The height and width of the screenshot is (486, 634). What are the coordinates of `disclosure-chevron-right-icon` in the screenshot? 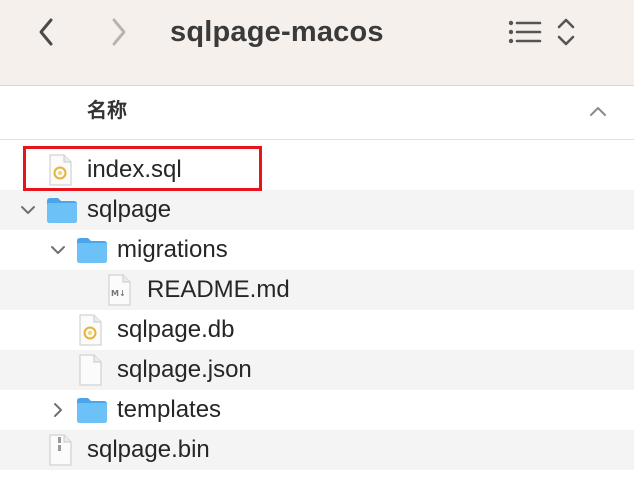 It's located at (58, 410).